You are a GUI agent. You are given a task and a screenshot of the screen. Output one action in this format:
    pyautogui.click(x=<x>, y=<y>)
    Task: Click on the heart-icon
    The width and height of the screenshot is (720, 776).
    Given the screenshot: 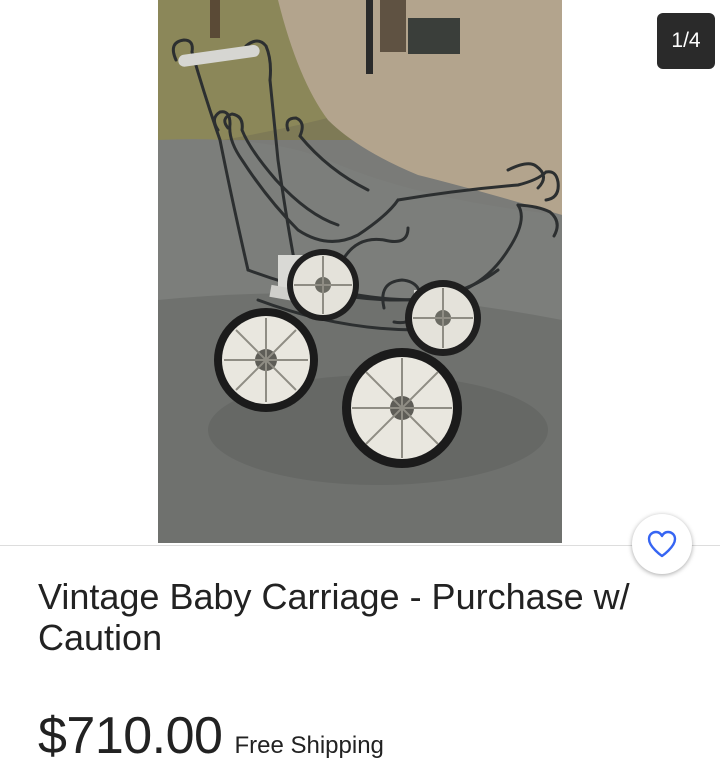 What is the action you would take?
    pyautogui.click(x=662, y=544)
    